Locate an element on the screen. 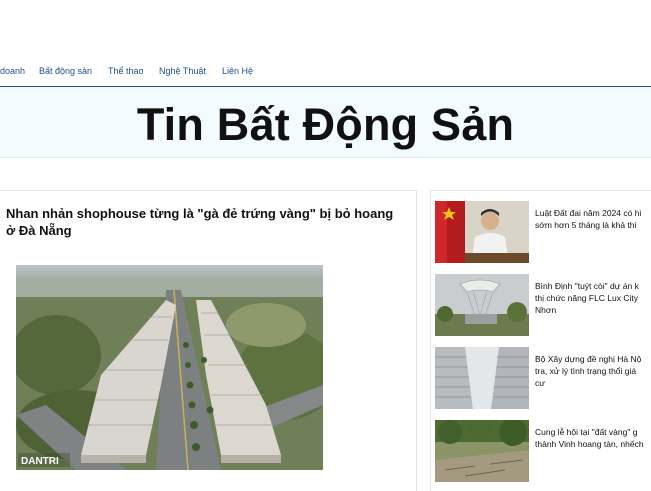 The width and height of the screenshot is (651, 491). nav-item-nghe-thuat: Nghệ Thuật is located at coordinates (182, 71).